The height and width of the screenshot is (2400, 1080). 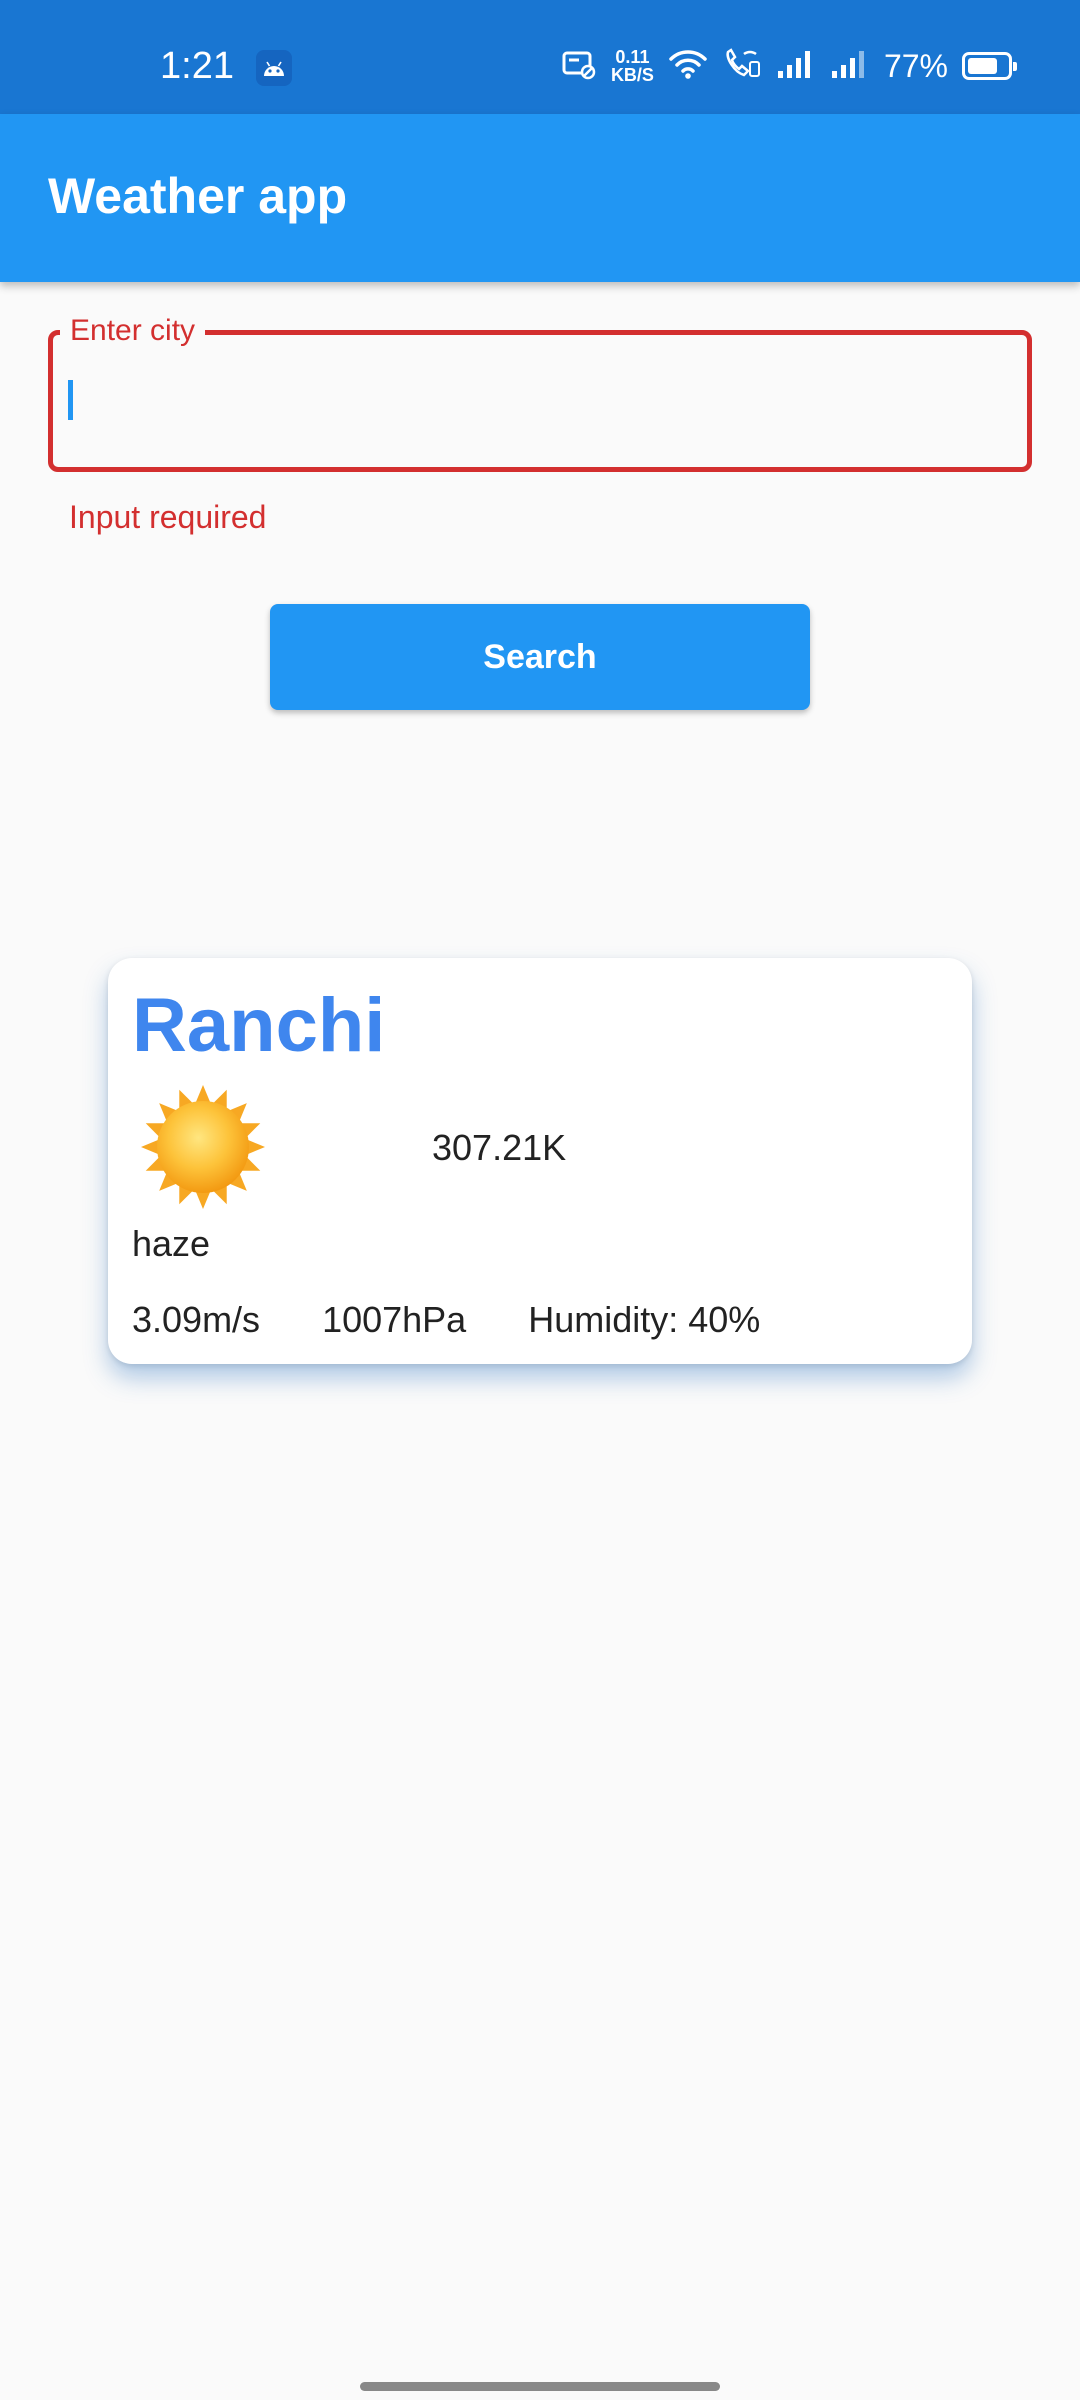 I want to click on sun-icon, so click(x=203, y=1147).